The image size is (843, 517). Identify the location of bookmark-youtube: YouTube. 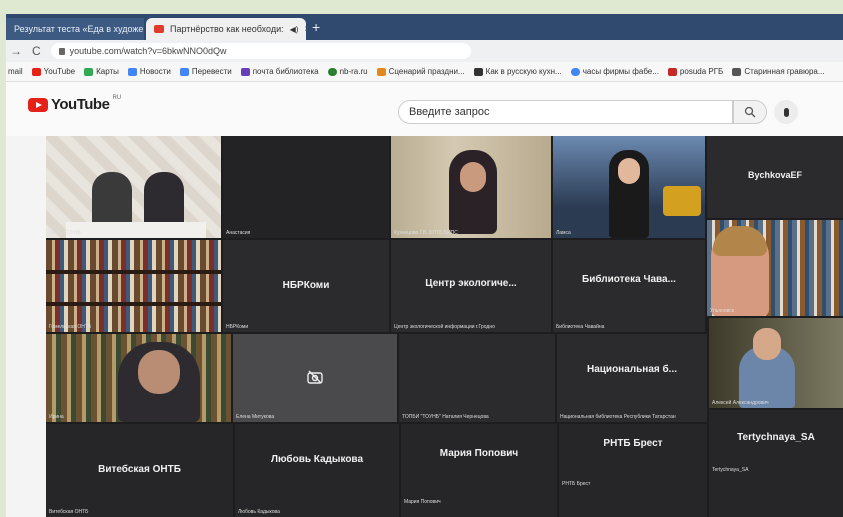
(53, 71).